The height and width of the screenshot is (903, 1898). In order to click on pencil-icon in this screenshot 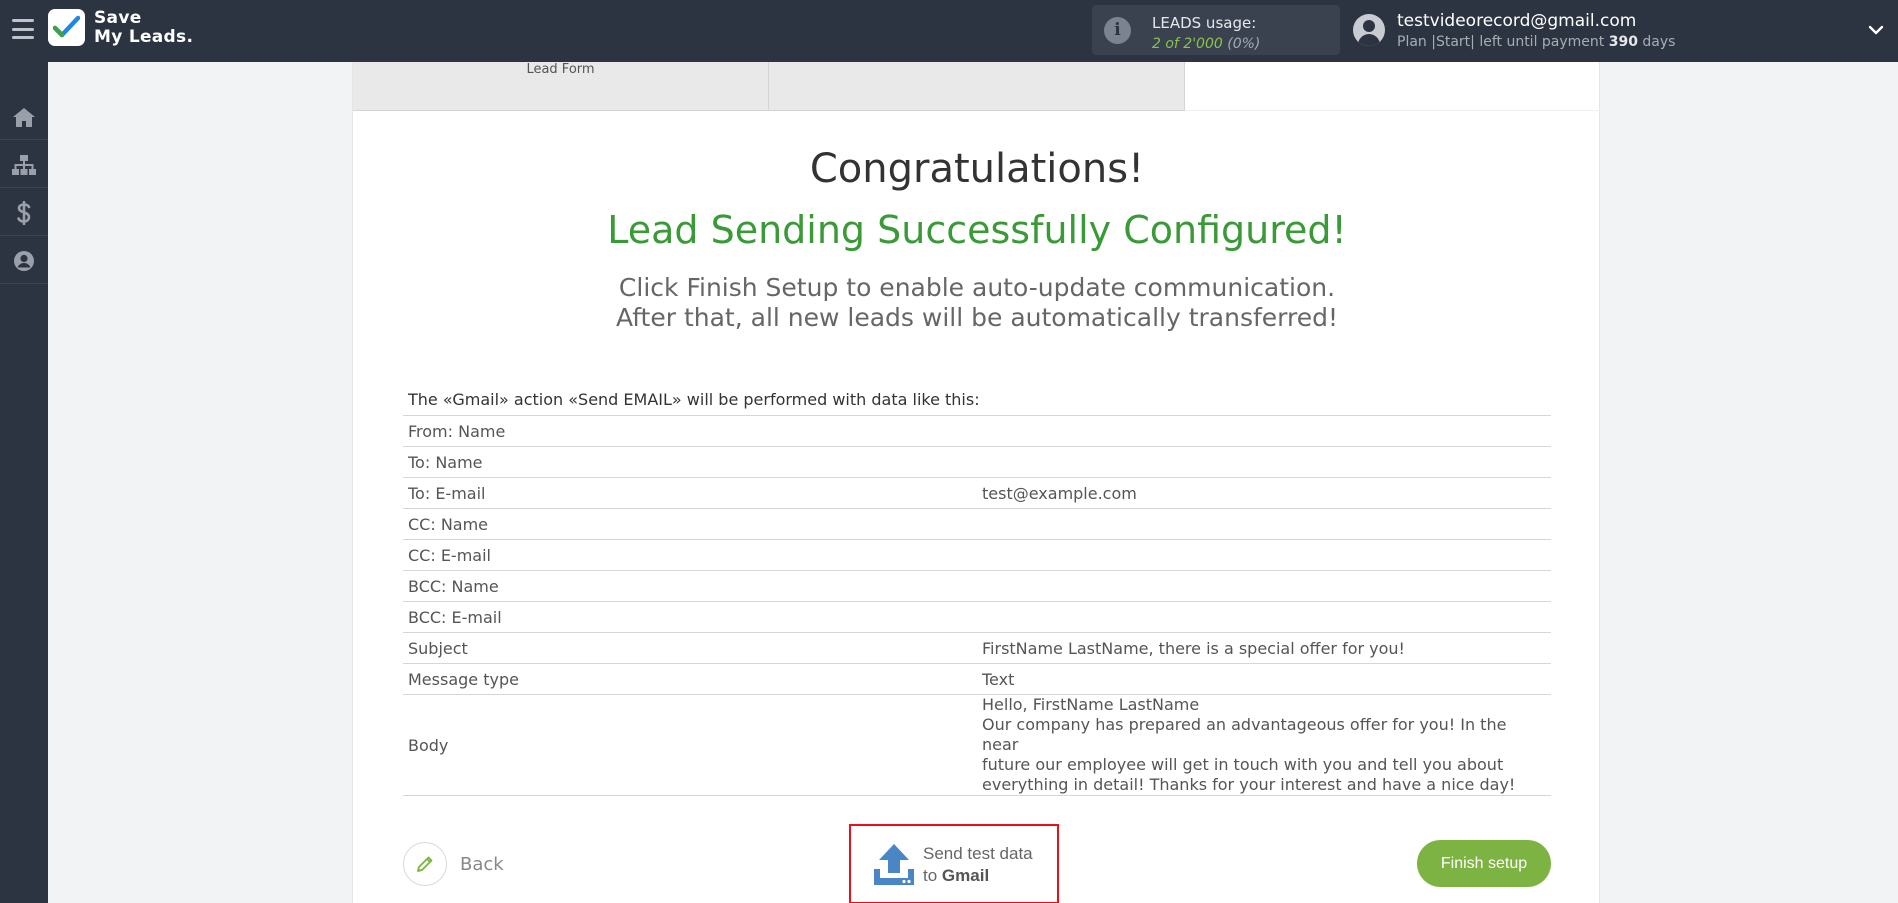, I will do `click(425, 864)`.